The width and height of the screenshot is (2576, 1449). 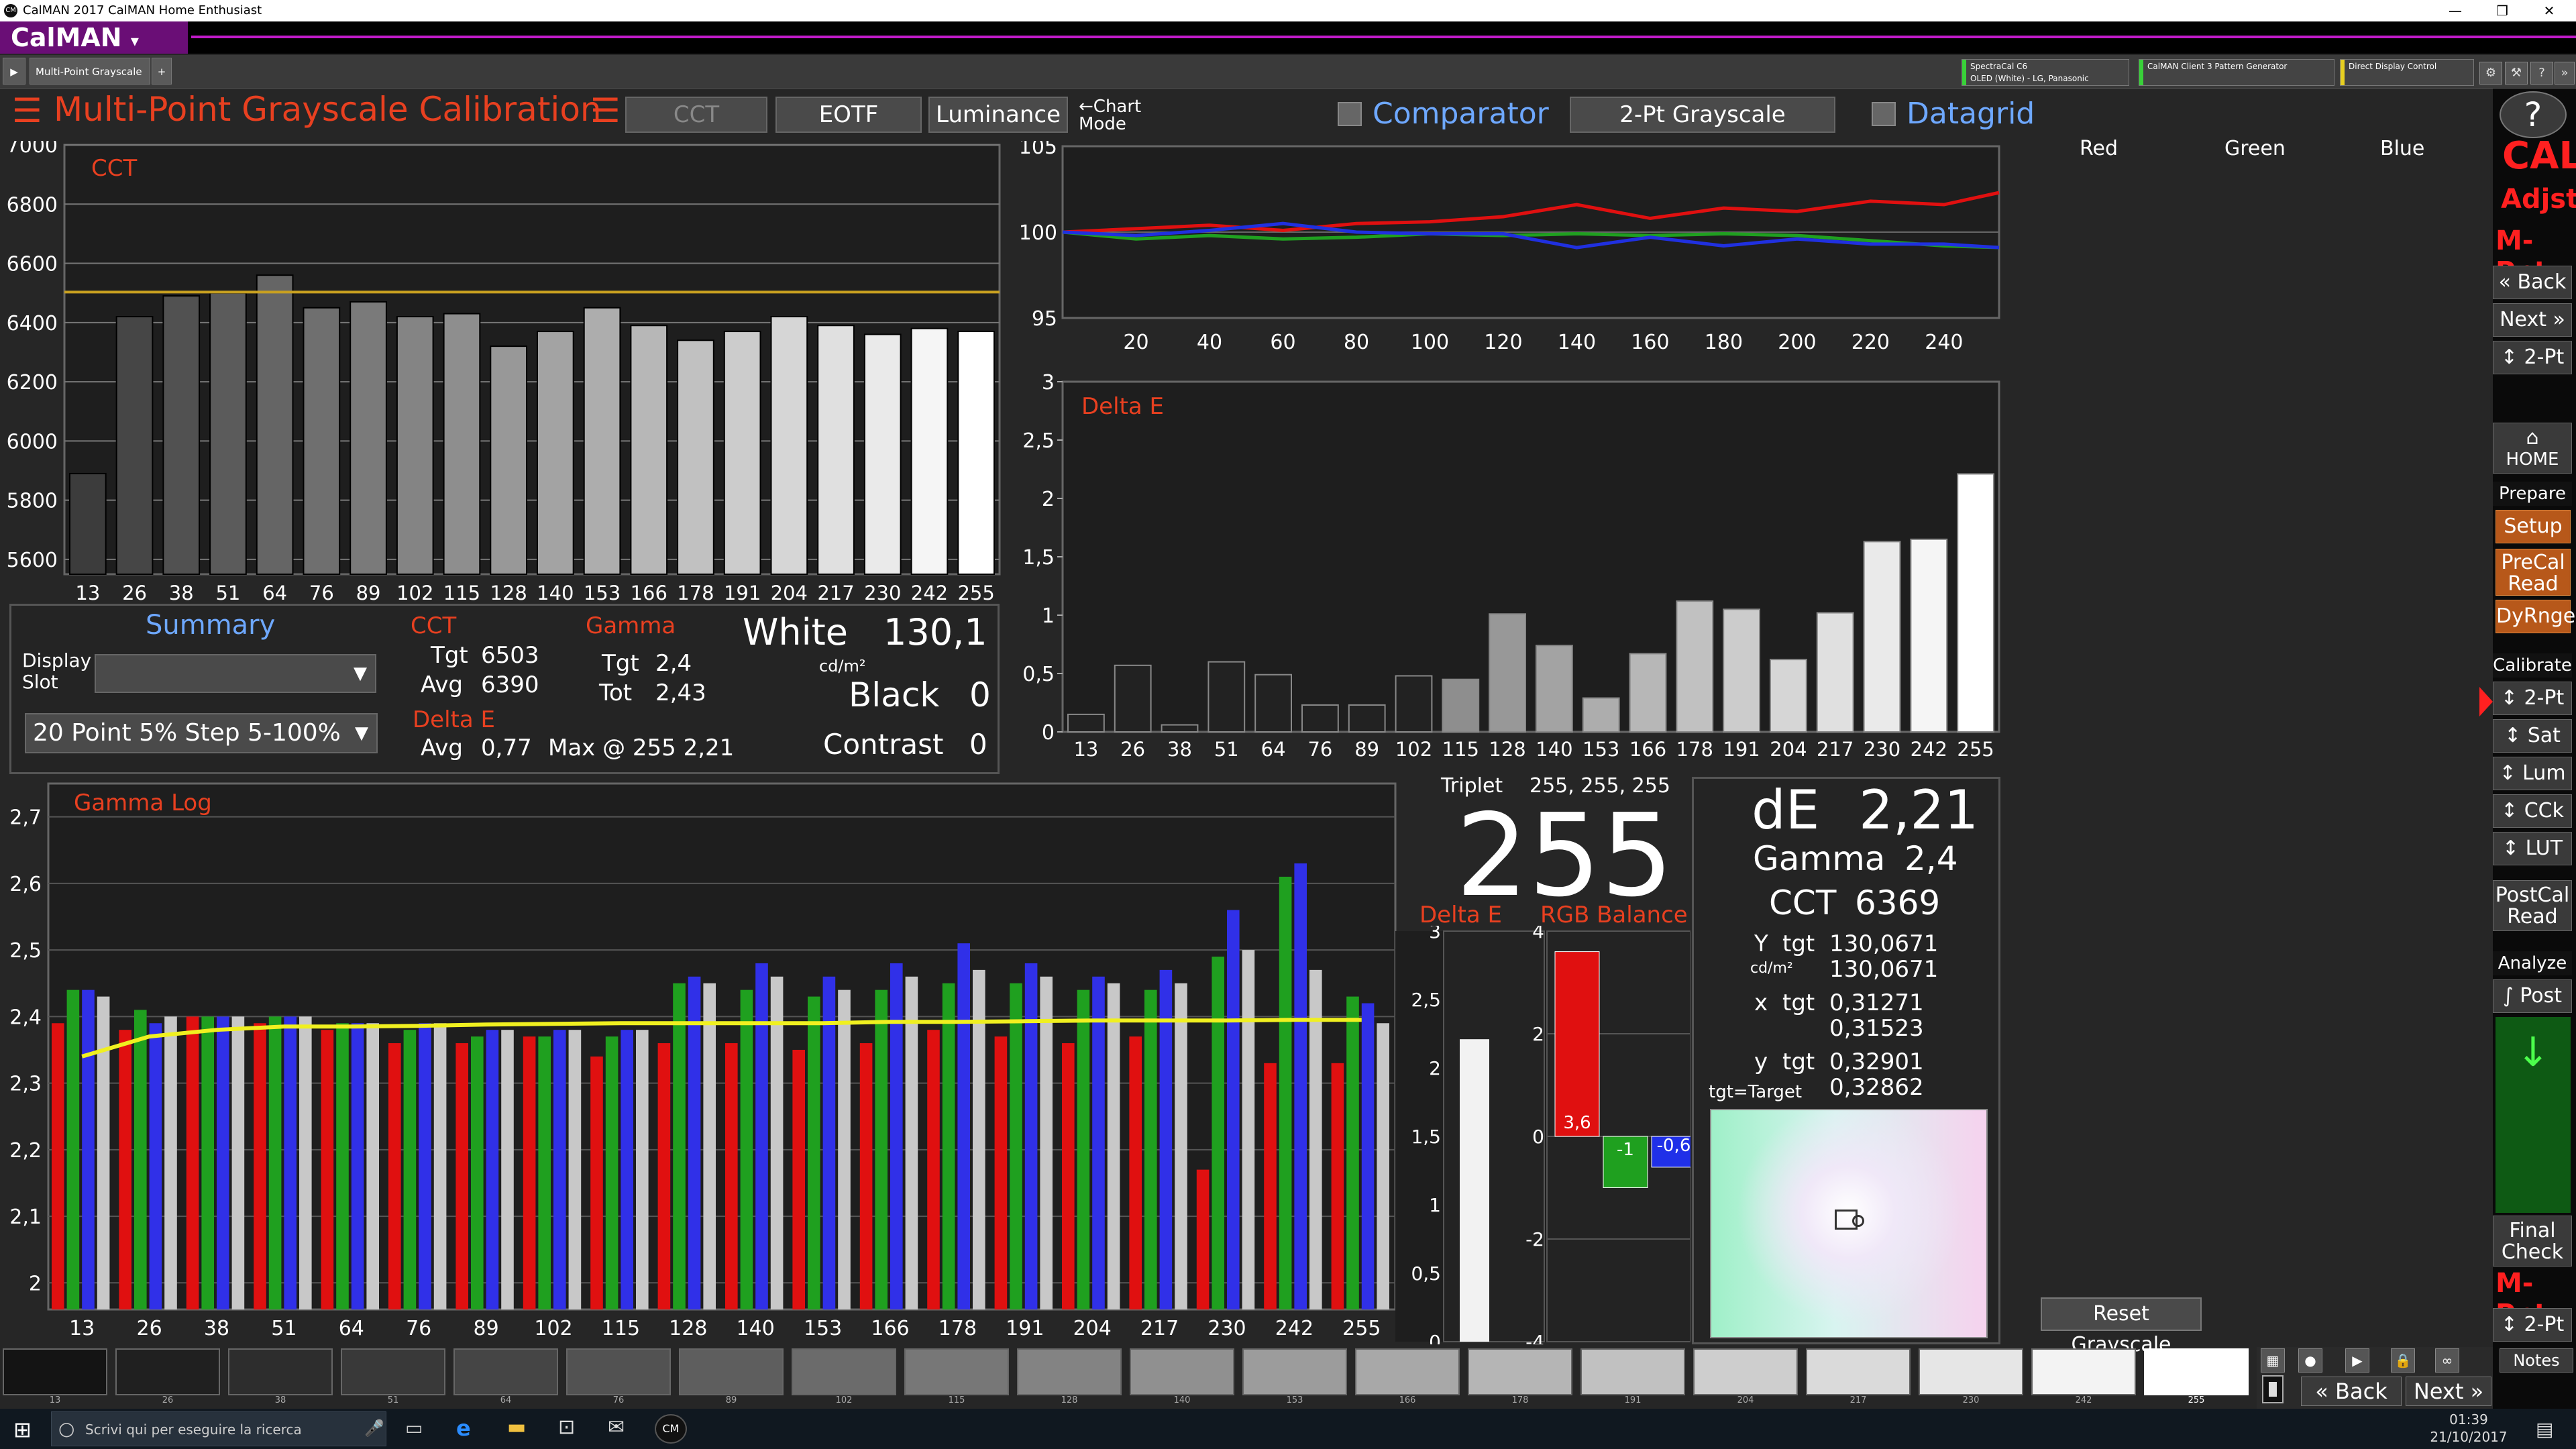 What do you see at coordinates (2532, 1325) in the screenshot?
I see `bottom-2pt-button: ↕ 2-Pt` at bounding box center [2532, 1325].